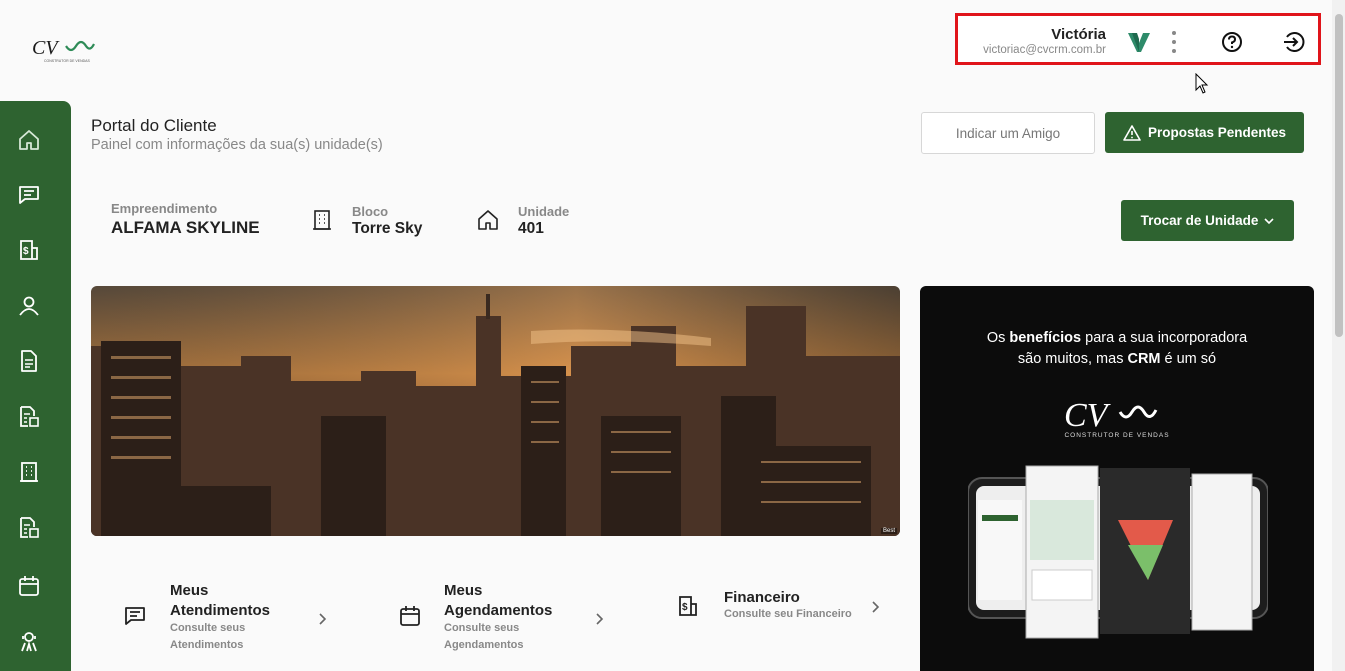 This screenshot has width=1345, height=671. Describe the element at coordinates (1164, 338) in the screenshot. I see `ad-line1-suffix: para a sua incorporadora` at that location.